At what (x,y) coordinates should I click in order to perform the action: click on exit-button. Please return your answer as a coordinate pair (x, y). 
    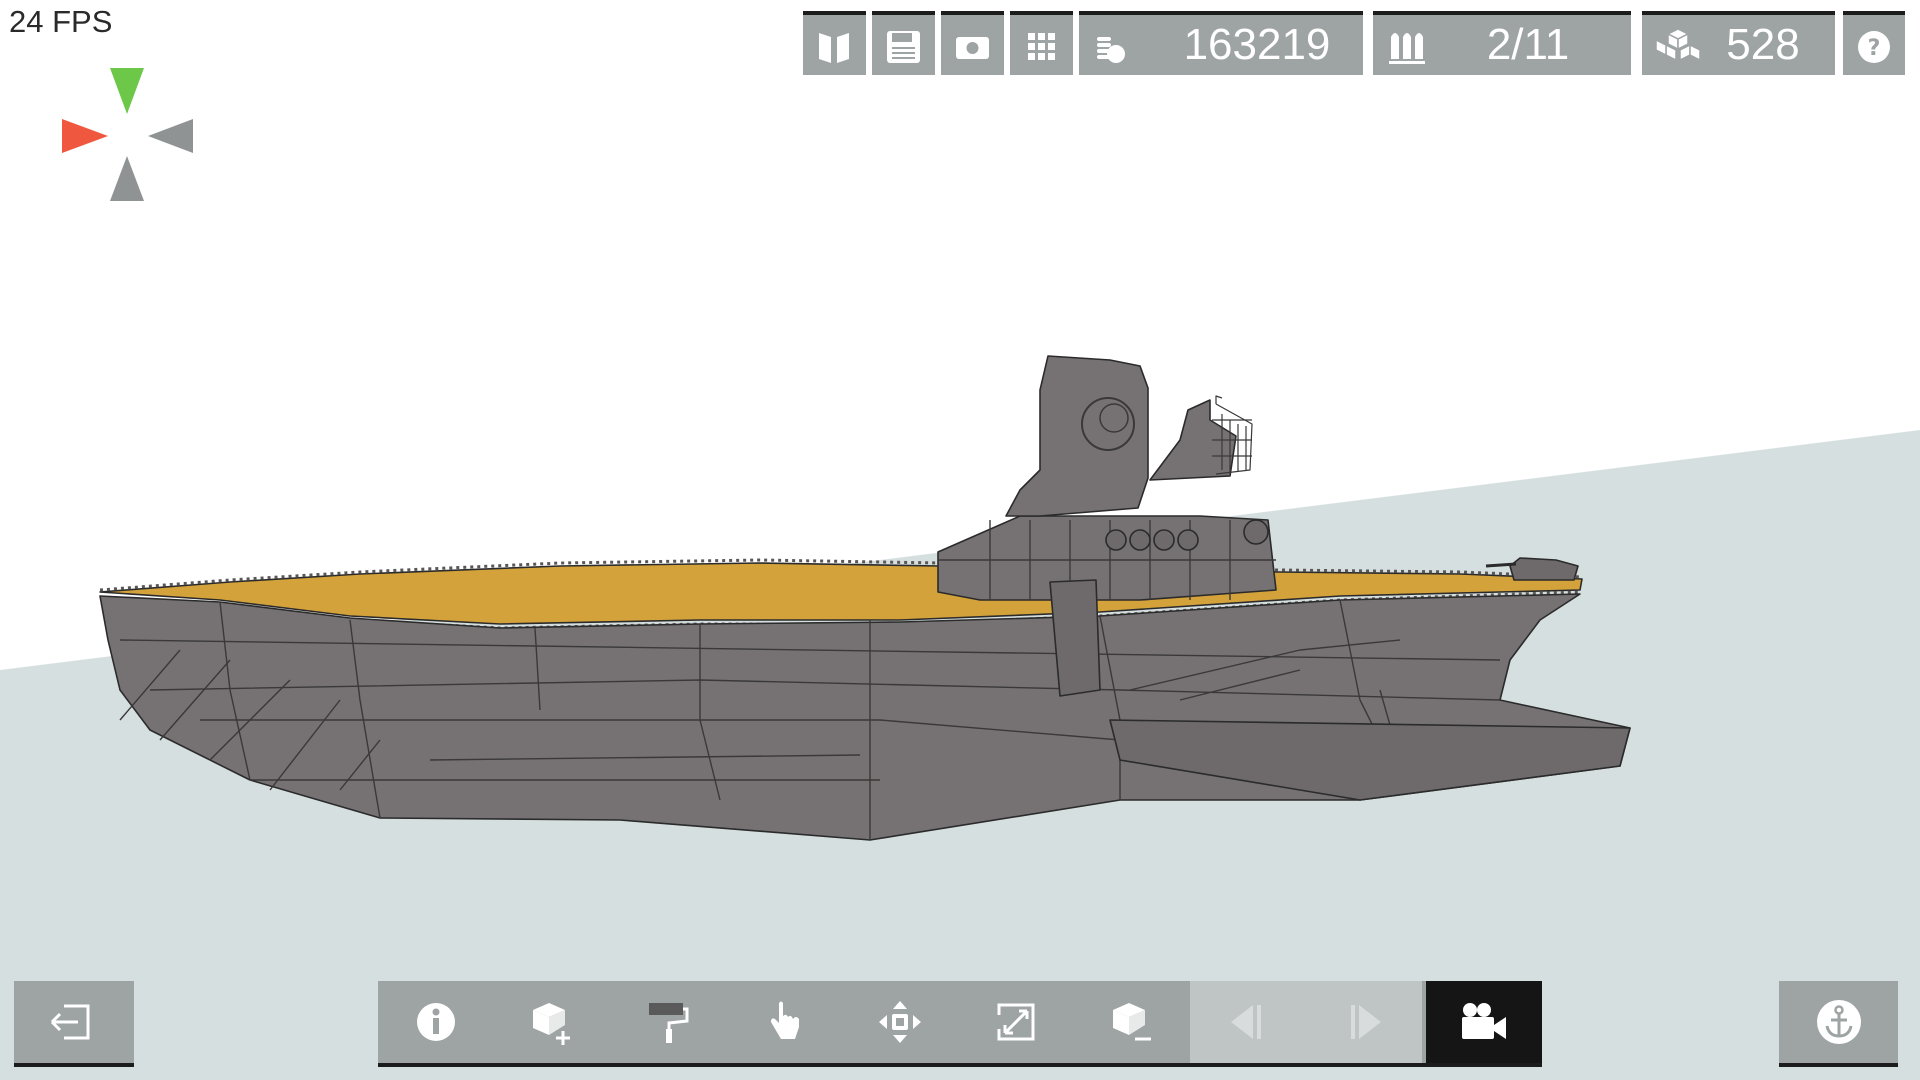
    Looking at the image, I should click on (74, 1024).